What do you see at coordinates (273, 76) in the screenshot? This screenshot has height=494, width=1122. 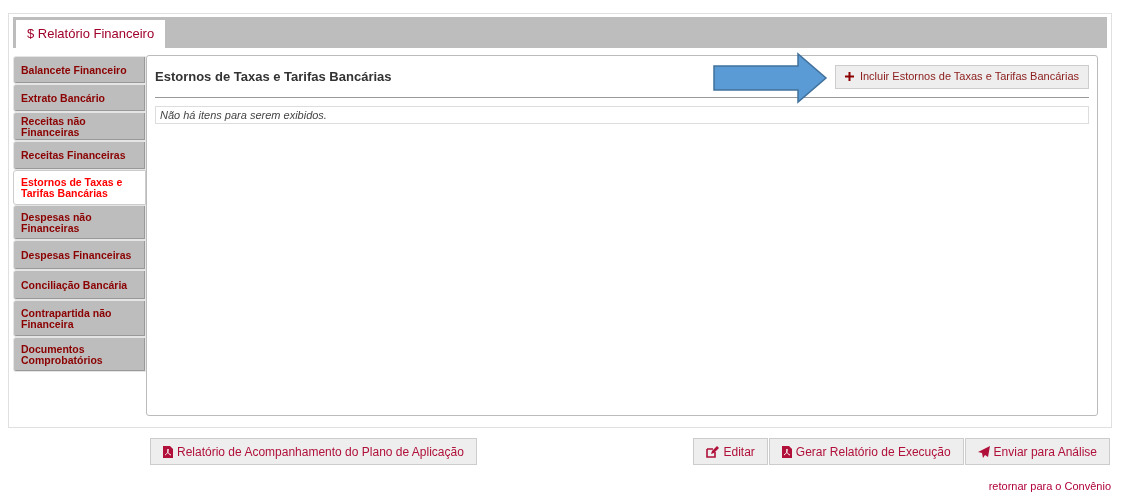 I see `section-title: Estornos de Taxas e Tarifas Bancárias` at bounding box center [273, 76].